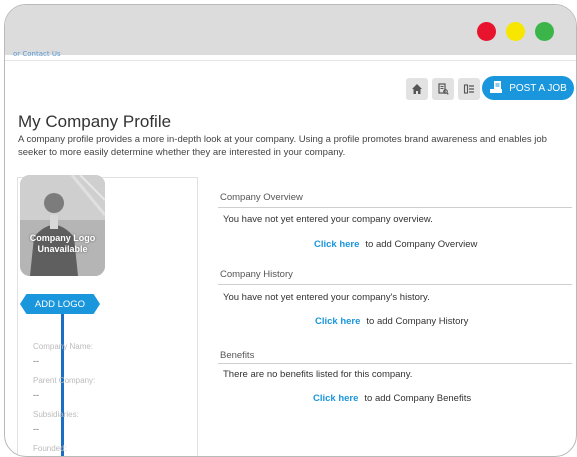 The width and height of the screenshot is (577, 457). What do you see at coordinates (36, 429) in the screenshot?
I see `subsidiaries-value: --` at bounding box center [36, 429].